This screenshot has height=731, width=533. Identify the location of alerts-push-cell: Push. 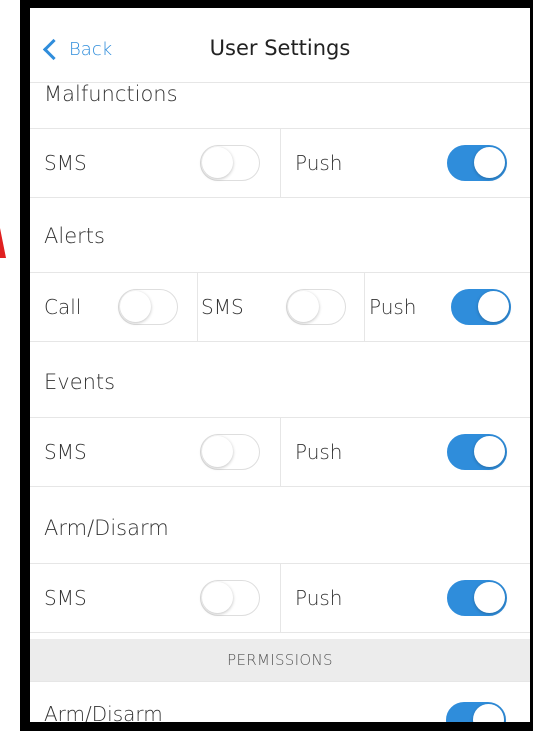
(447, 307).